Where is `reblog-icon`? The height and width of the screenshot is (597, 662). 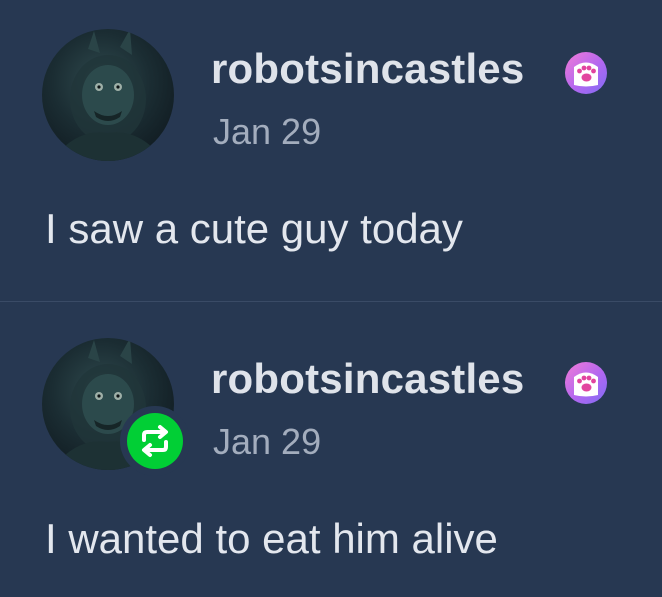
reblog-icon is located at coordinates (155, 441).